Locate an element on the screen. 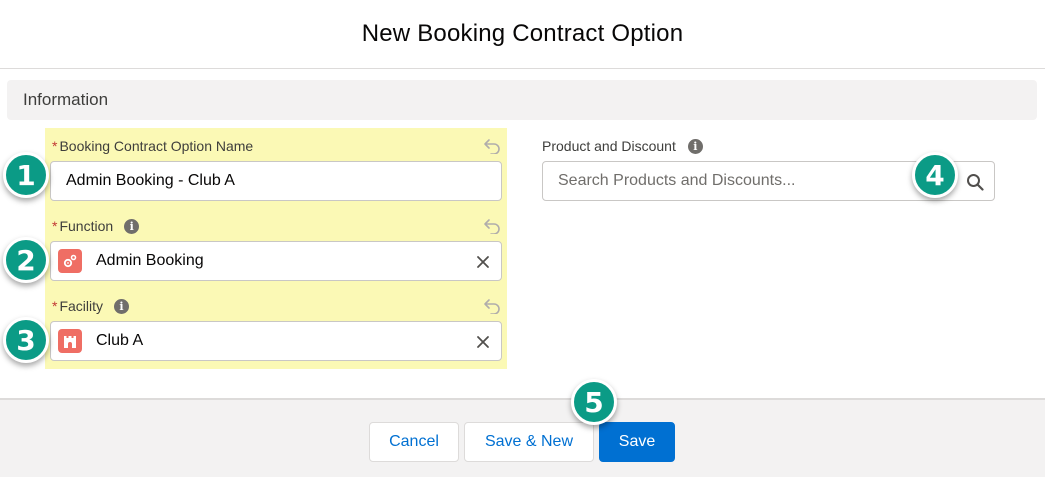 The image size is (1045, 477). save-and-new-button: Save & New is located at coordinates (529, 442).